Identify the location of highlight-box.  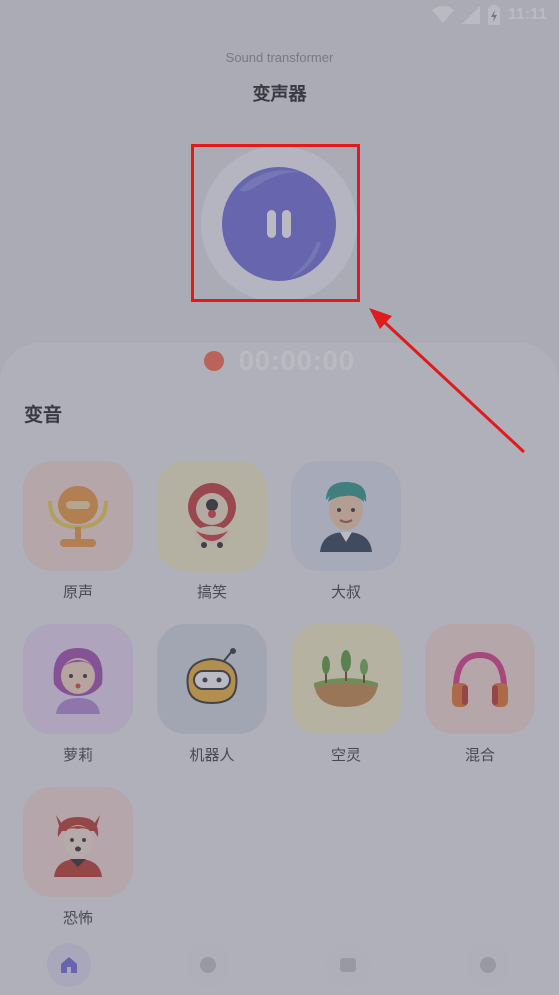
(275, 223).